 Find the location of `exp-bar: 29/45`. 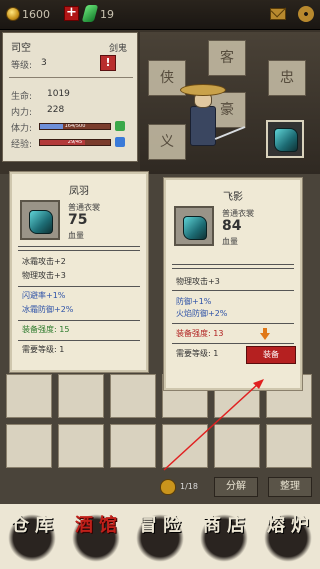

exp-bar: 29/45 is located at coordinates (75, 142).